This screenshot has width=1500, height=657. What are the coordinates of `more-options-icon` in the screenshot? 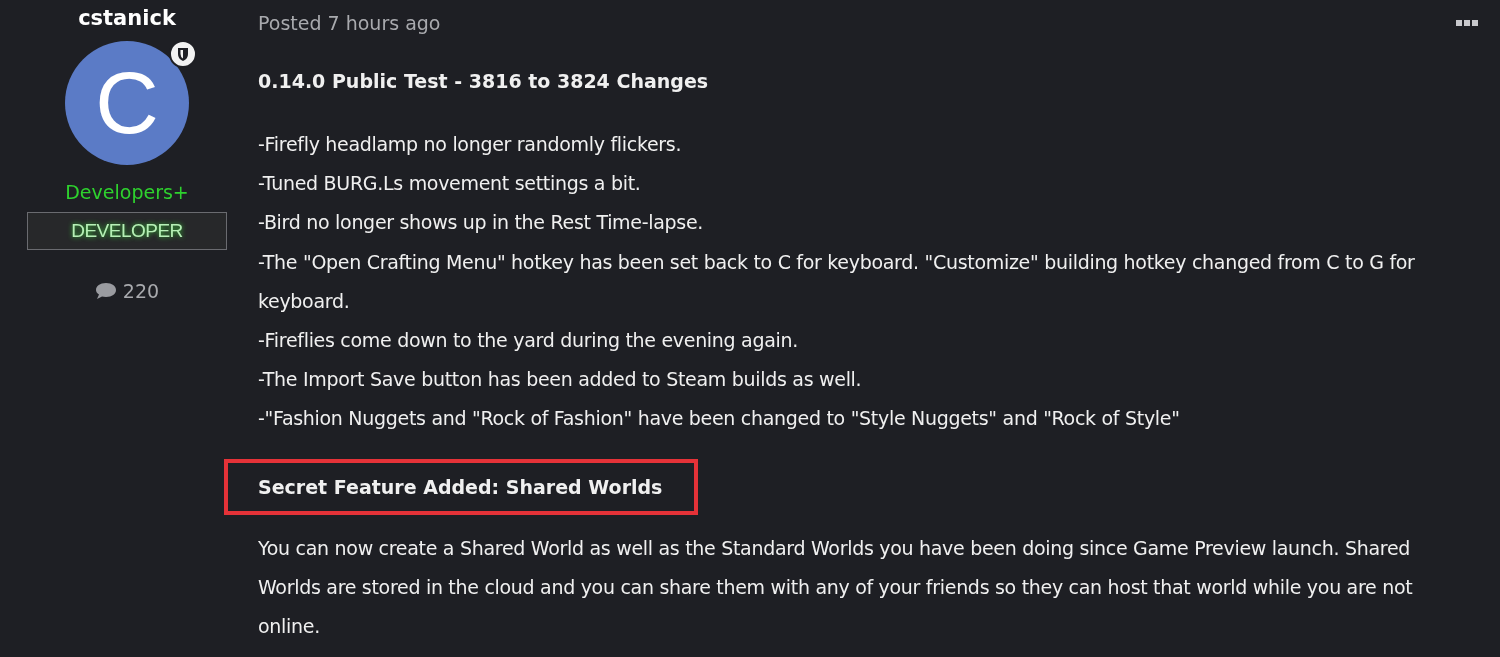 It's located at (1467, 23).